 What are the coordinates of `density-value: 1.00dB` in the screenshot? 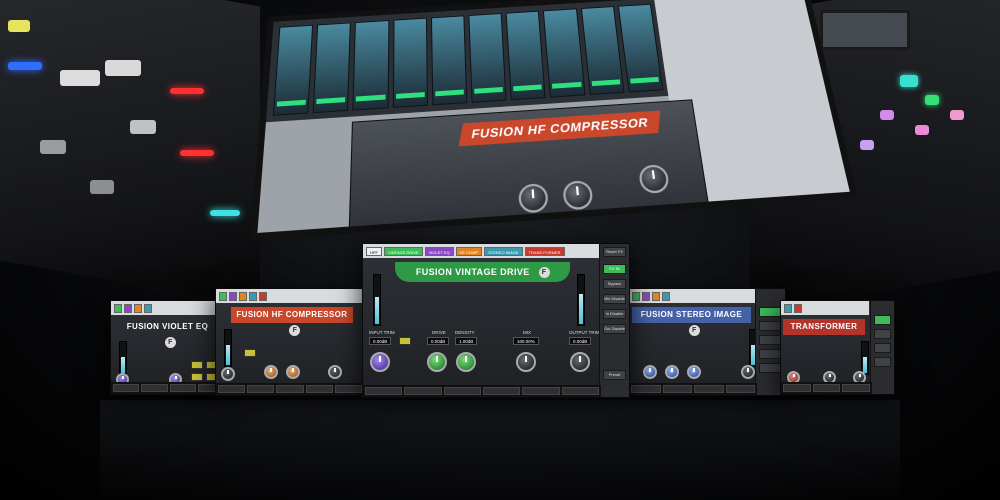 It's located at (466, 341).